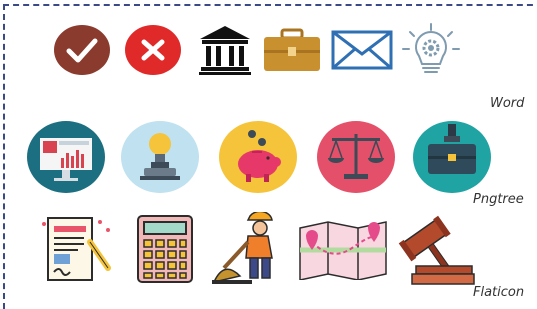  I want to click on bank-icon, so click(225, 50).